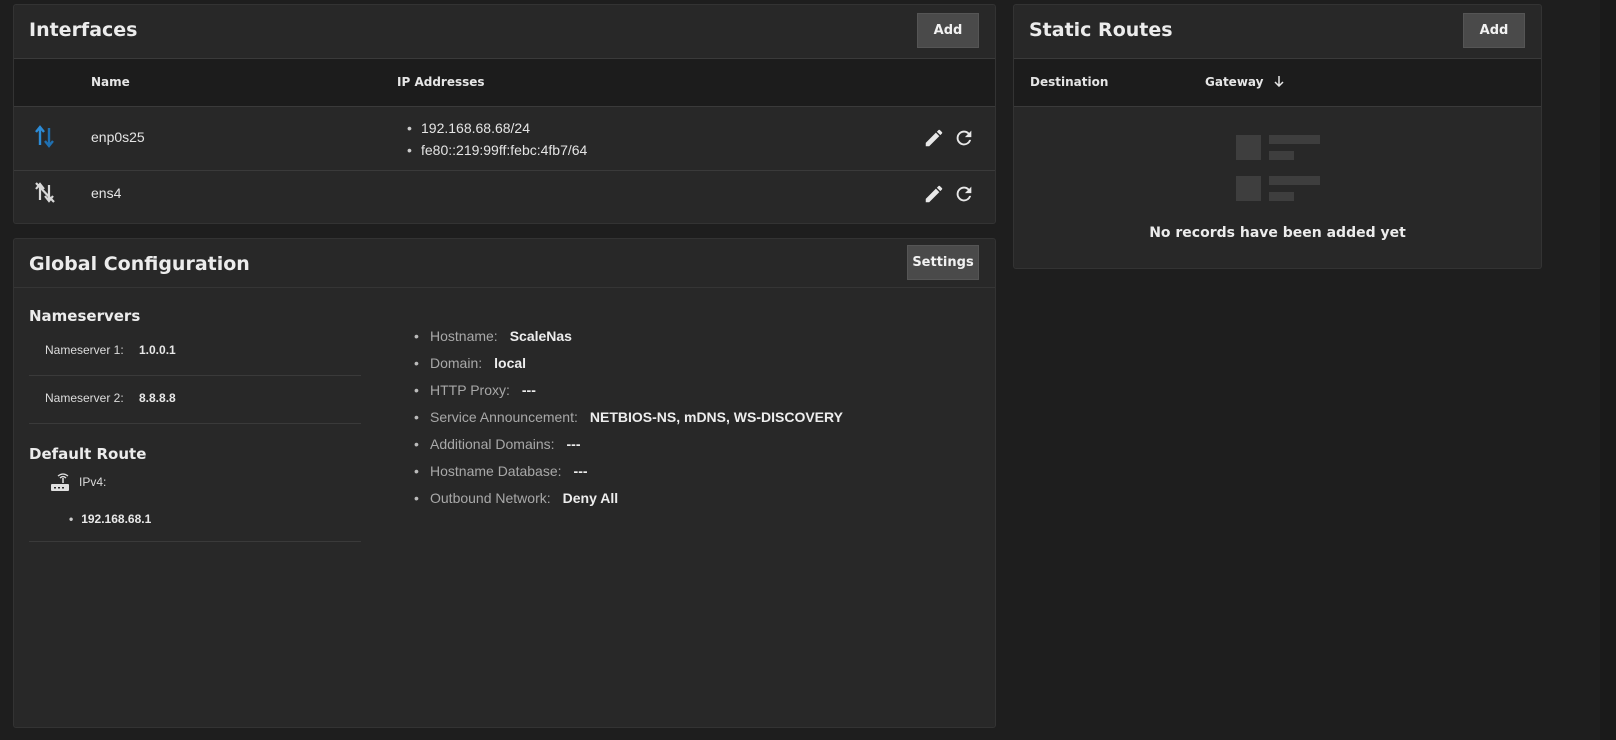 The image size is (1616, 740). What do you see at coordinates (1277, 233) in the screenshot?
I see `empty-state-message: No records have been added yet` at bounding box center [1277, 233].